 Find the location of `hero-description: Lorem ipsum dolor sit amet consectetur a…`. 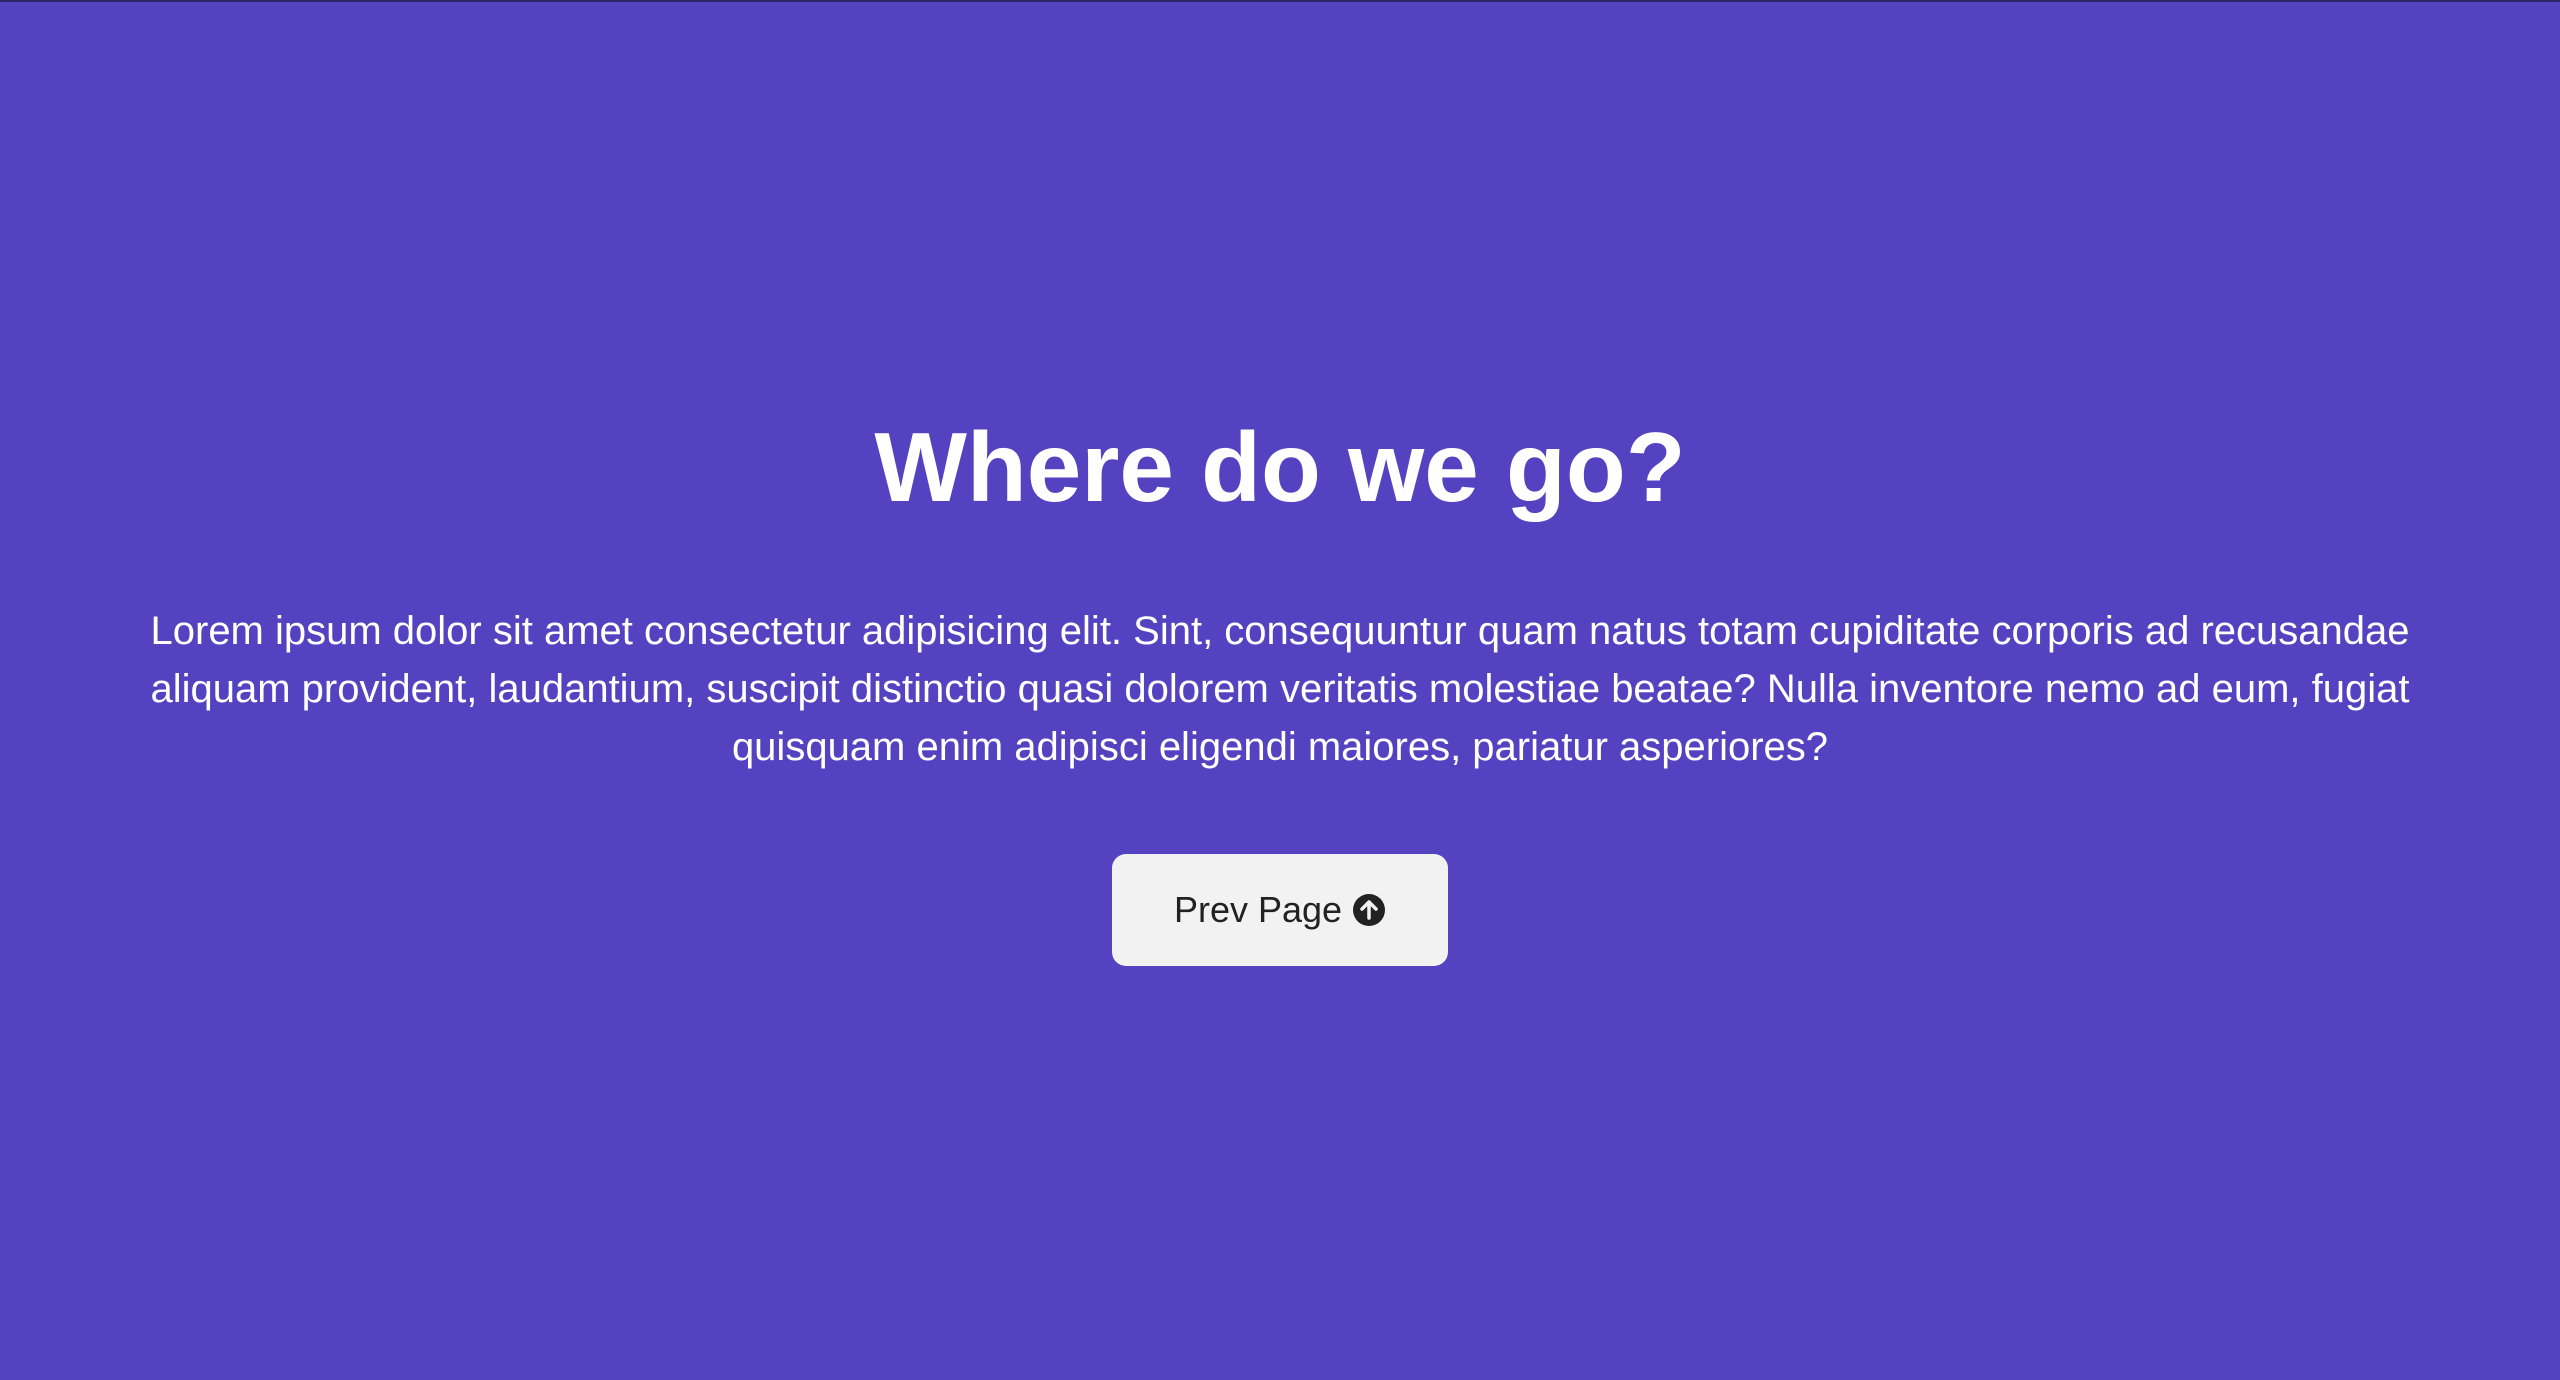

hero-description: Lorem ipsum dolor sit amet consectetur a… is located at coordinates (1280, 688).